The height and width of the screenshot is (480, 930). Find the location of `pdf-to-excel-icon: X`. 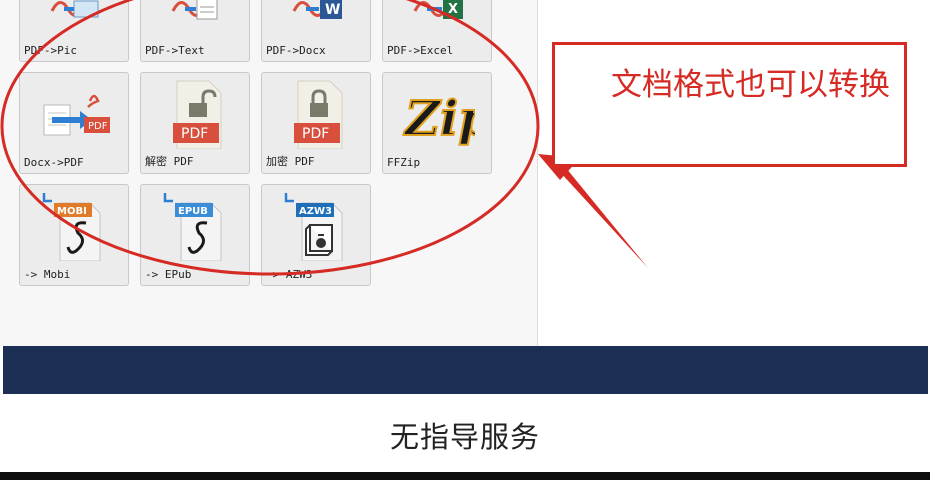

pdf-to-excel-icon: X is located at coordinates (438, 9).